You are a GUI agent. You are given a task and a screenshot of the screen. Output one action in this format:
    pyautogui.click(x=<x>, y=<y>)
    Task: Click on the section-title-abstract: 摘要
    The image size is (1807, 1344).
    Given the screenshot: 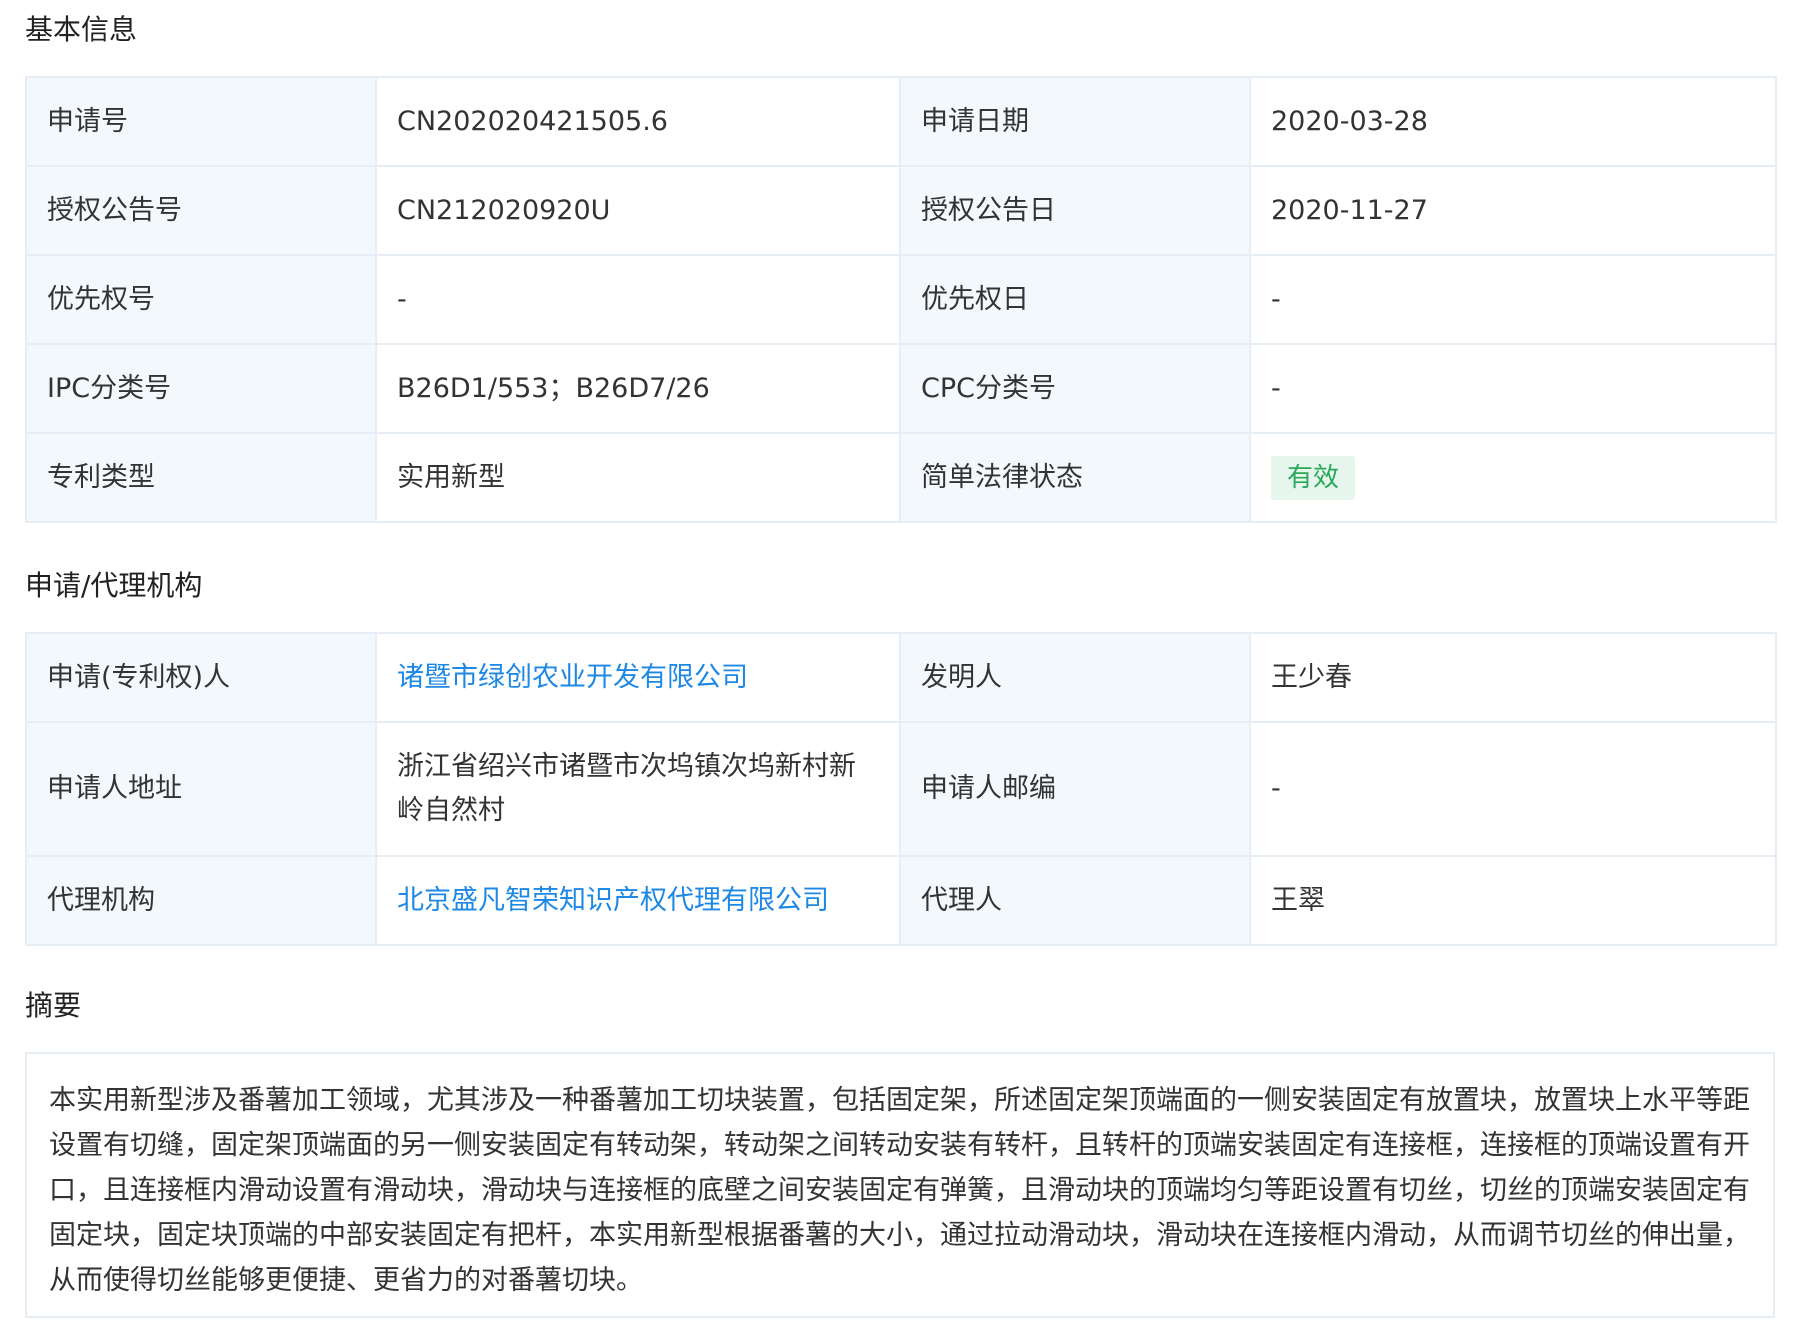 What is the action you would take?
    pyautogui.click(x=53, y=1005)
    